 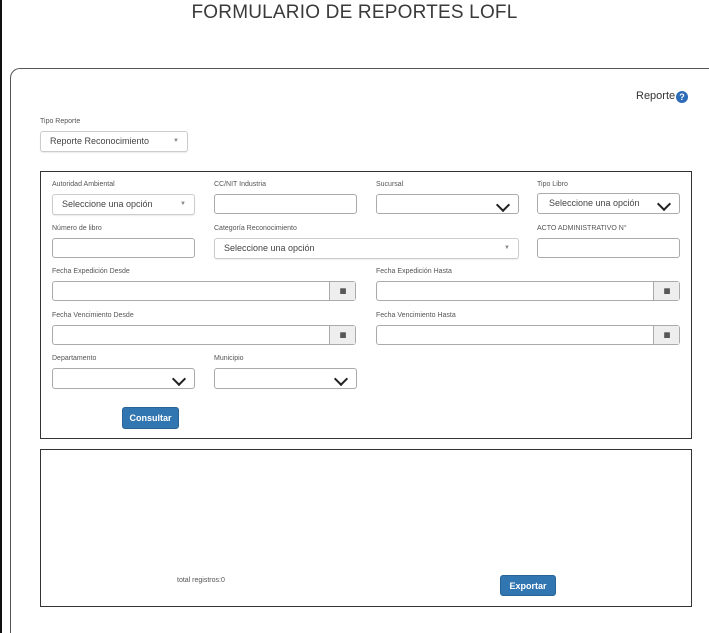 I want to click on tipo-libro-value: Seleccione una opción, so click(x=594, y=203).